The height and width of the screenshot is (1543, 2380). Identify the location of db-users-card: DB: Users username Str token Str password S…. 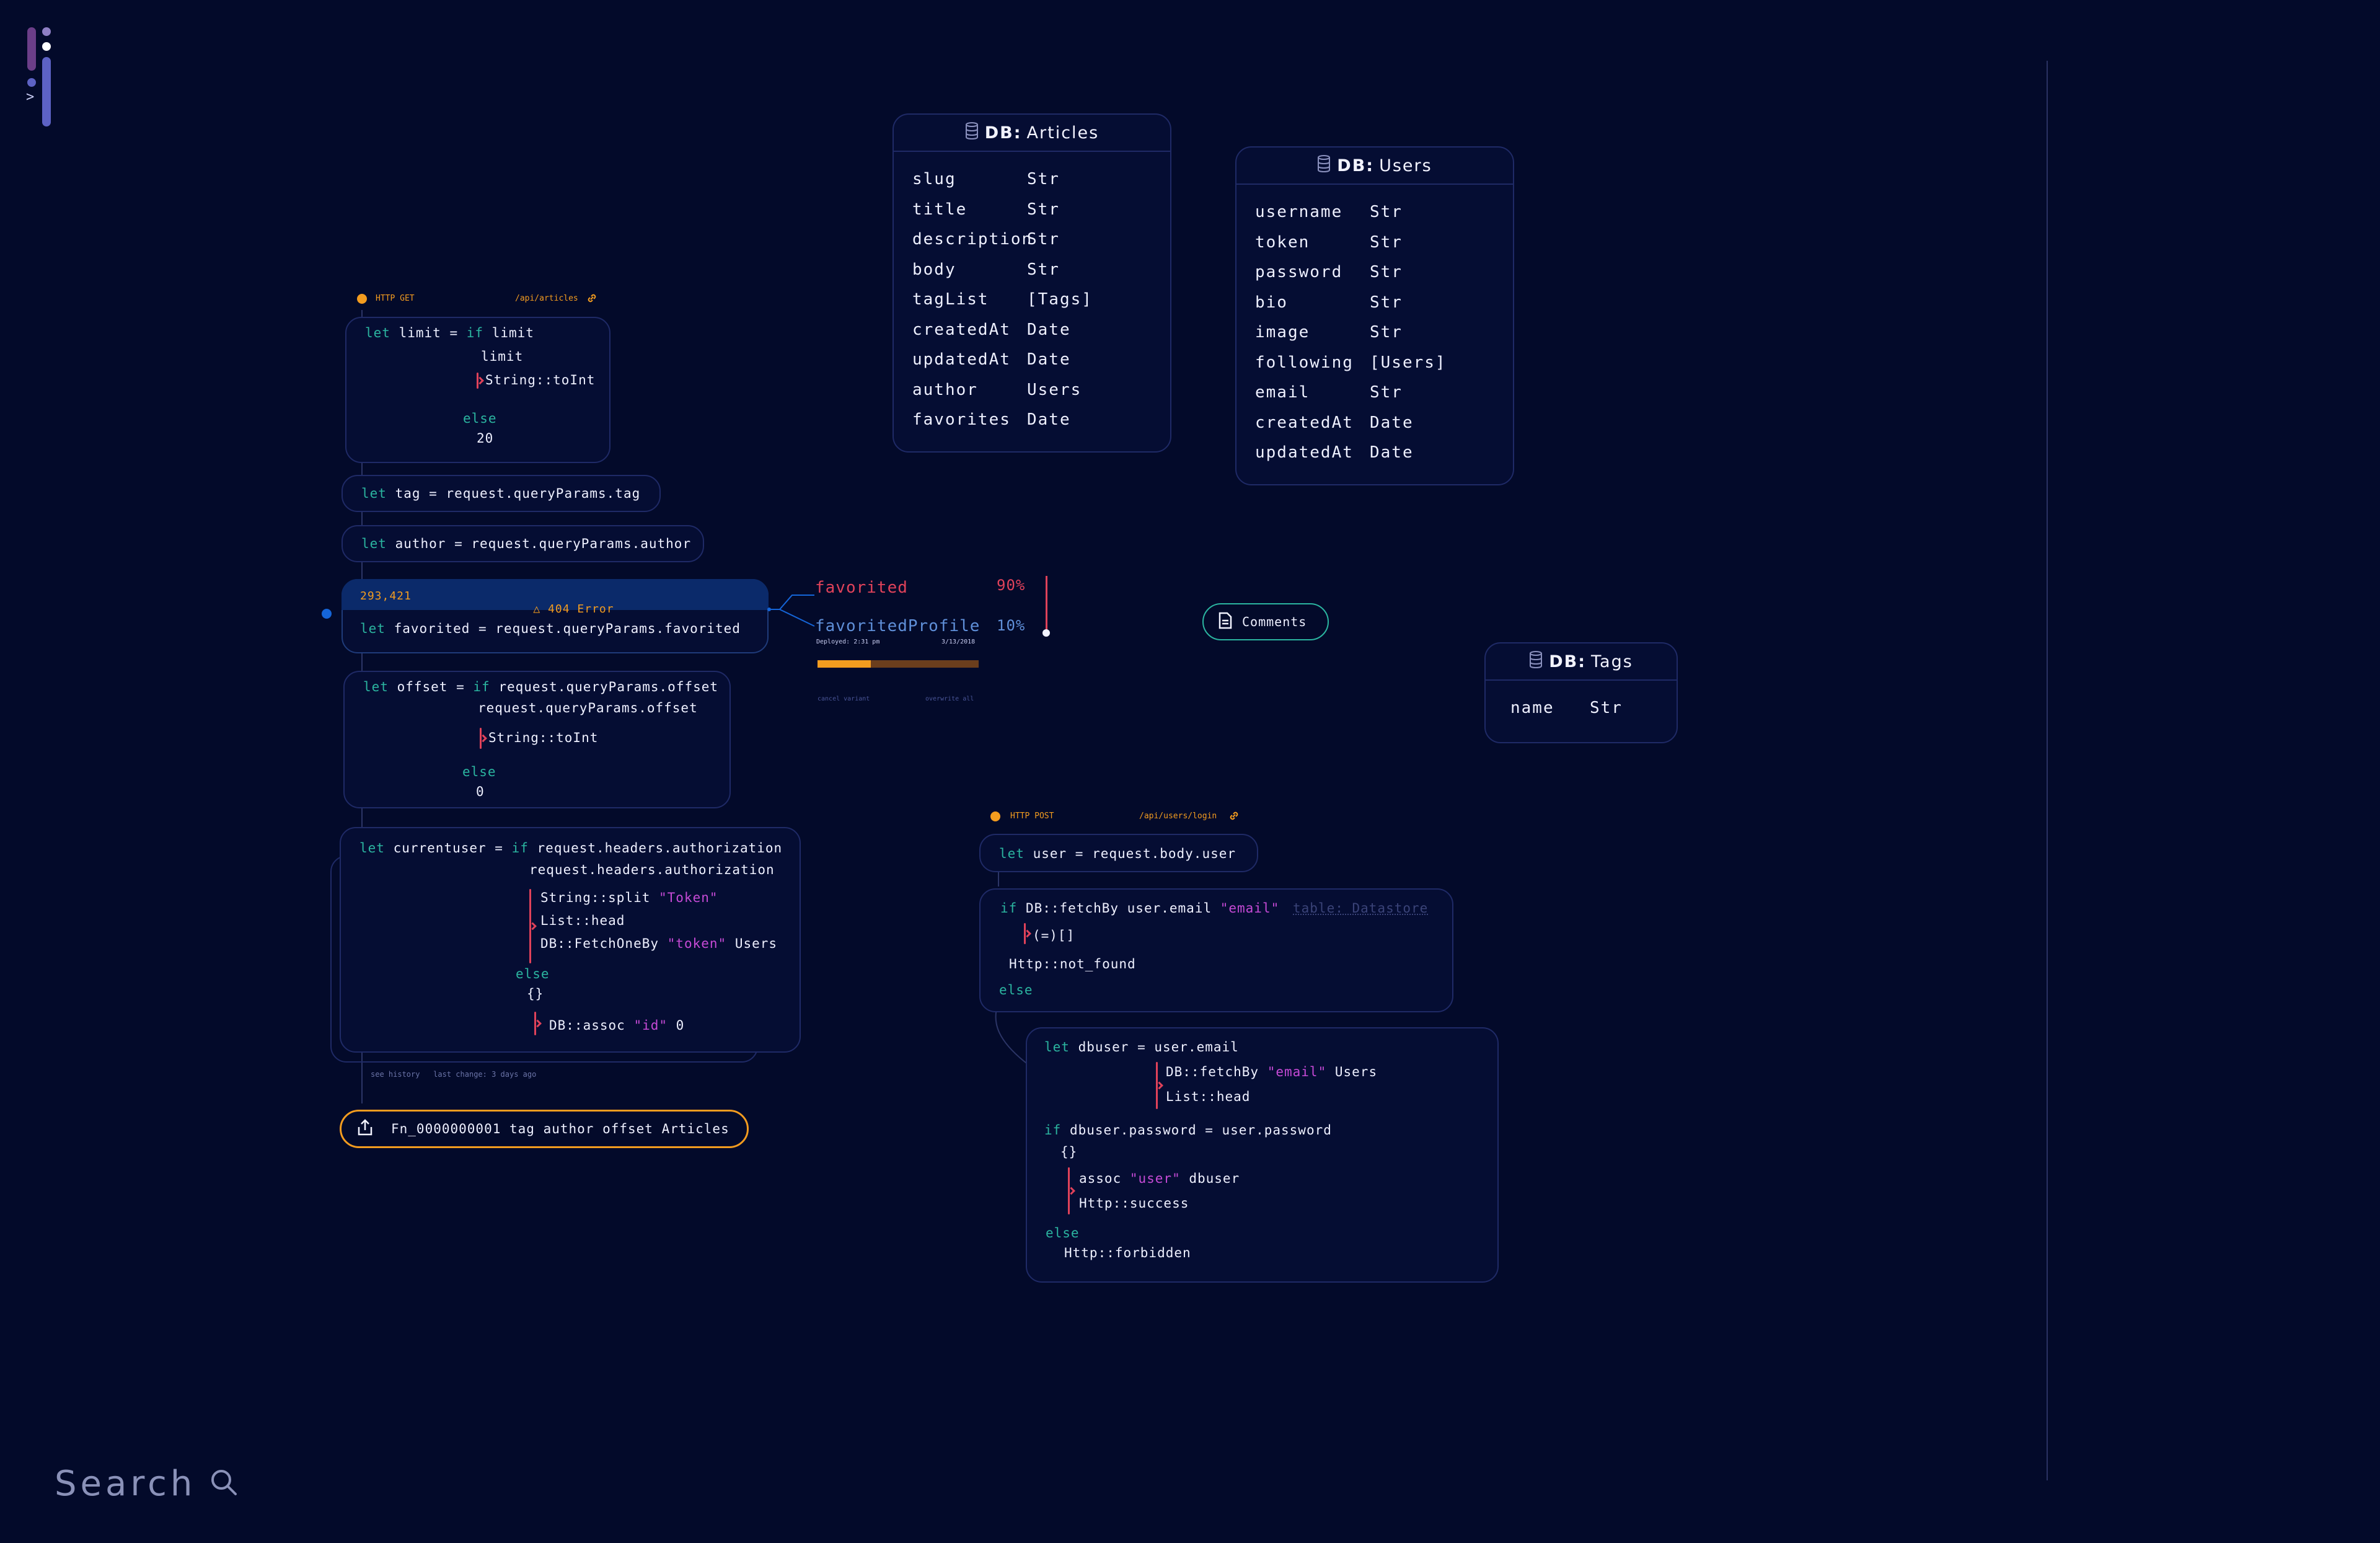
(1374, 315).